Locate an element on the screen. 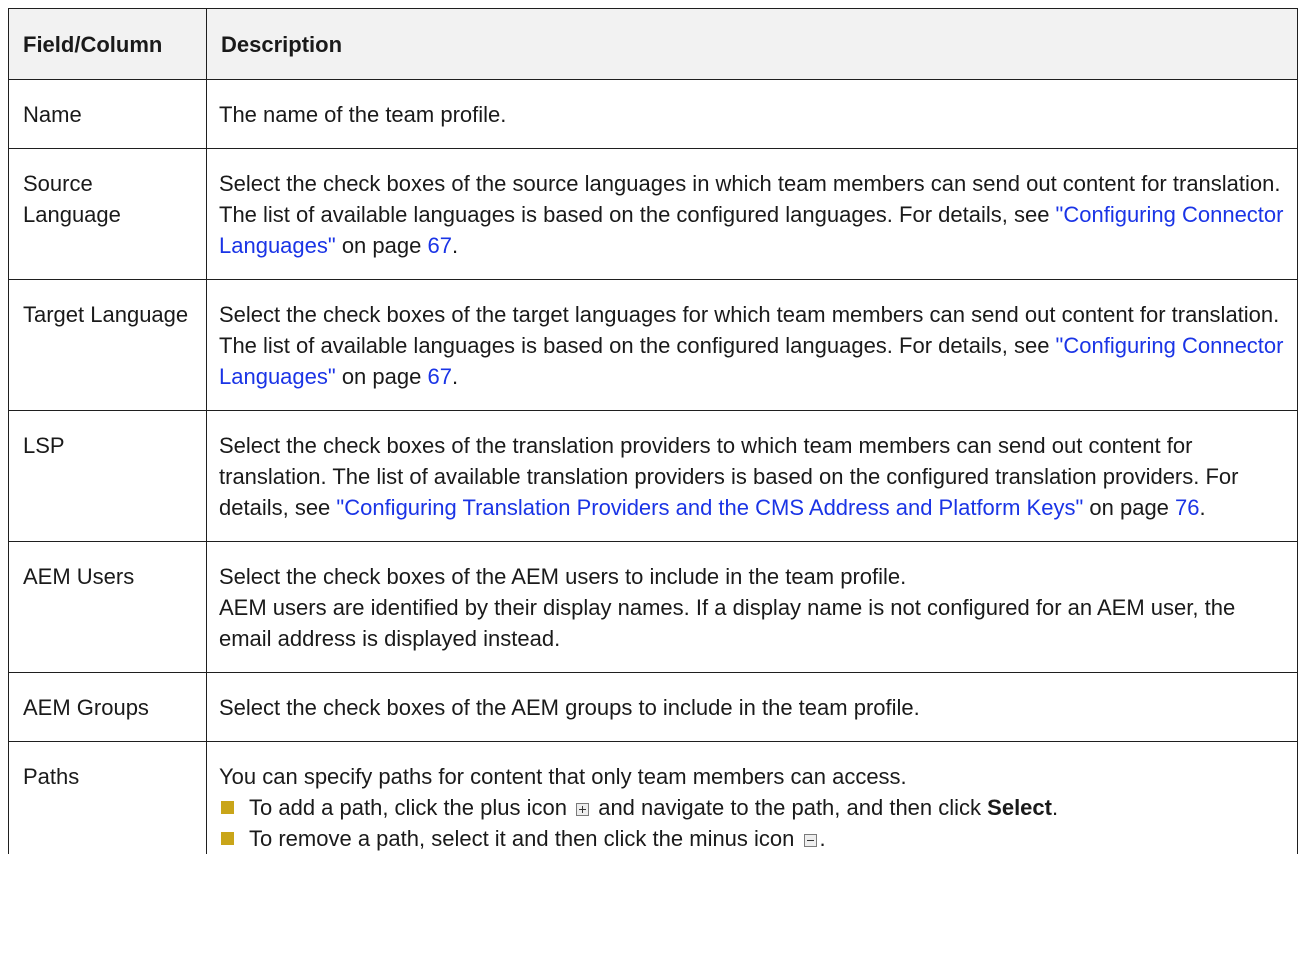 The height and width of the screenshot is (956, 1301). field-name-cell: AEM Users is located at coordinates (107, 607).